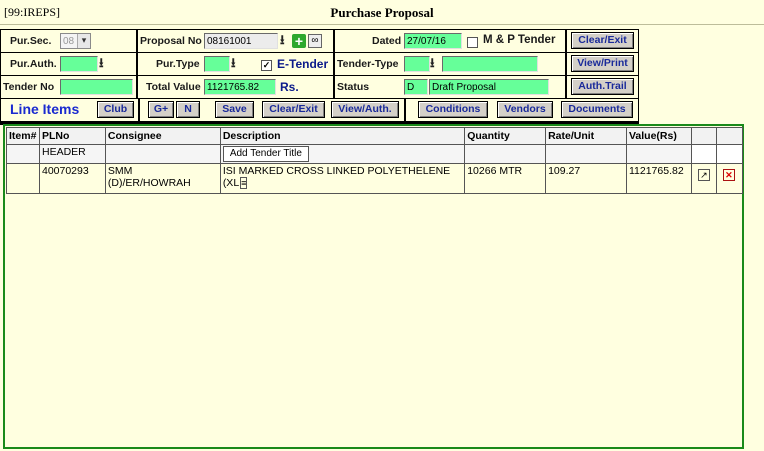 The height and width of the screenshot is (451, 764). I want to click on edit-icon: ↗, so click(703, 175).